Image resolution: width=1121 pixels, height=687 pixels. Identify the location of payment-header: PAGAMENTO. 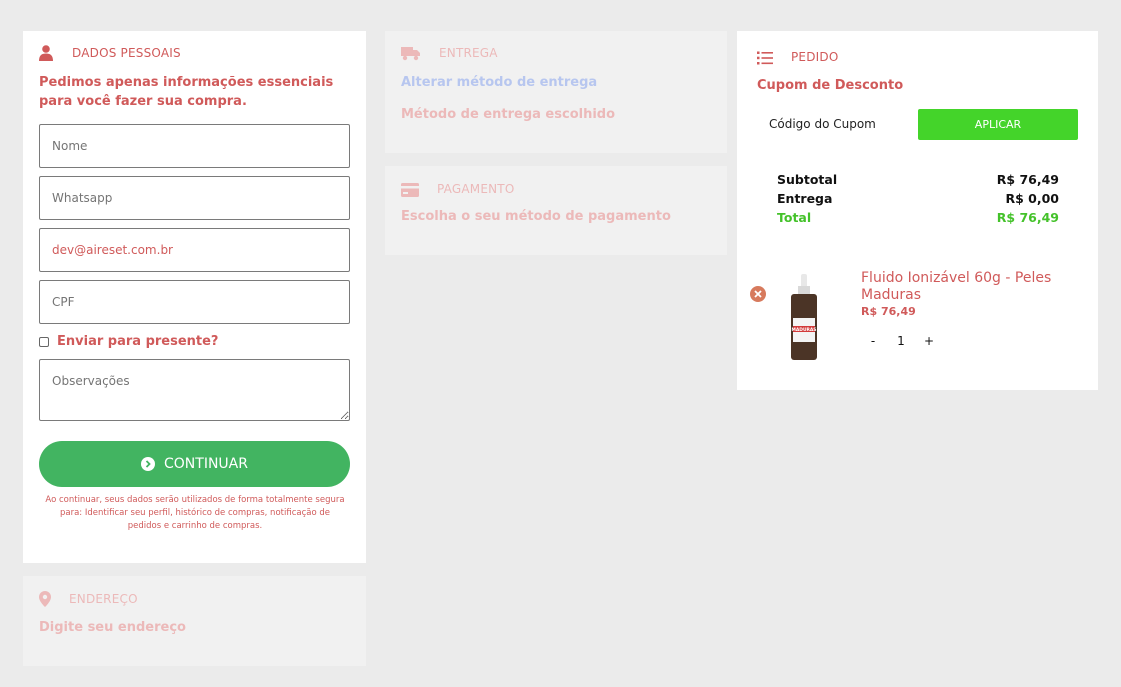
(458, 189).